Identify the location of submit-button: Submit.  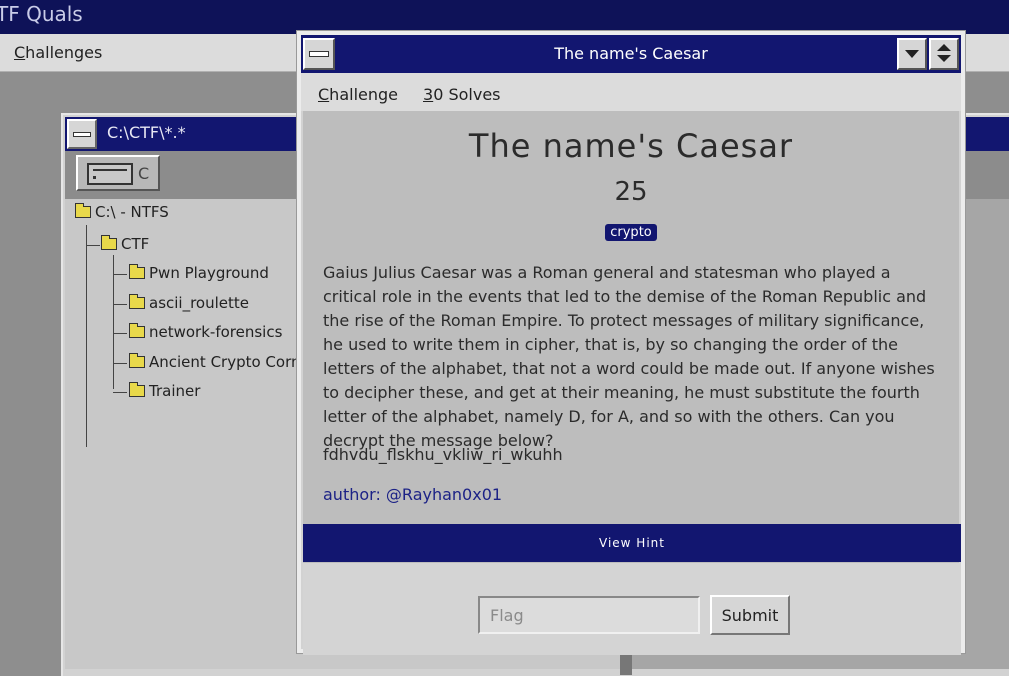
(750, 615).